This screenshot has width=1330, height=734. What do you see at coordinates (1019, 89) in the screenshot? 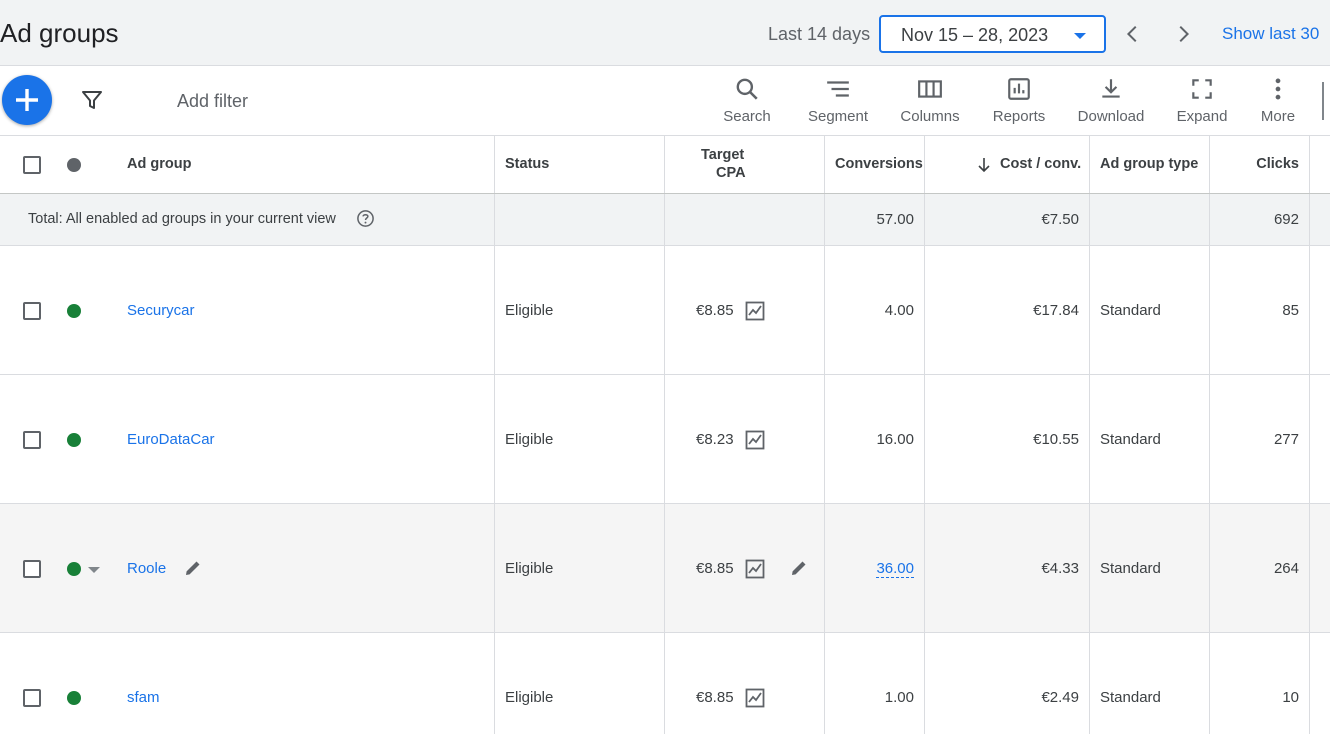
I see `reports-icon` at bounding box center [1019, 89].